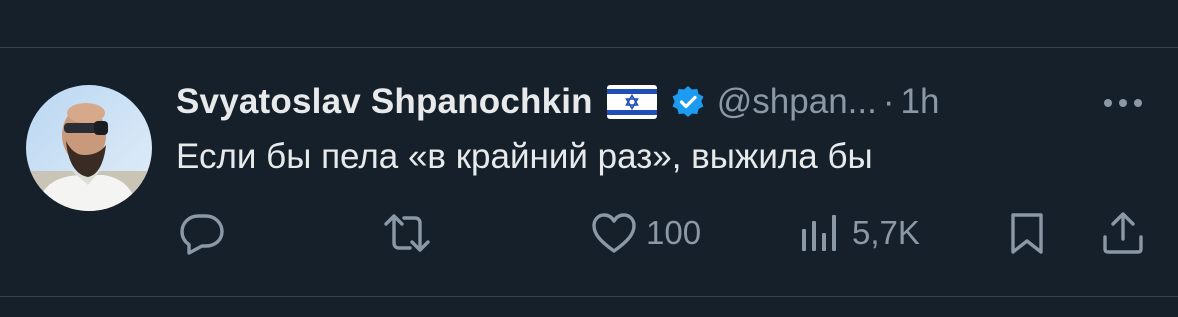 This screenshot has height=317, width=1178. Describe the element at coordinates (89, 148) in the screenshot. I see `avatar` at that location.